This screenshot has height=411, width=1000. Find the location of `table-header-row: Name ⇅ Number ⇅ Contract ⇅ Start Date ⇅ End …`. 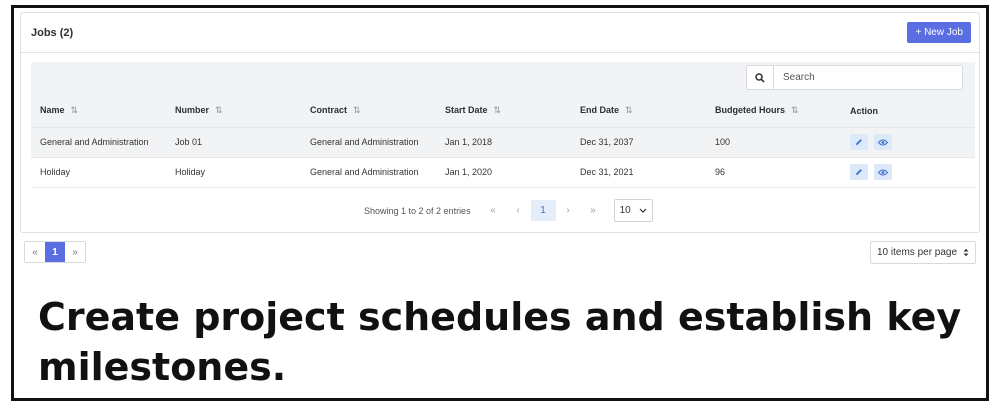

table-header-row: Name ⇅ Number ⇅ Contract ⇅ Start Date ⇅ End … is located at coordinates (503, 111).